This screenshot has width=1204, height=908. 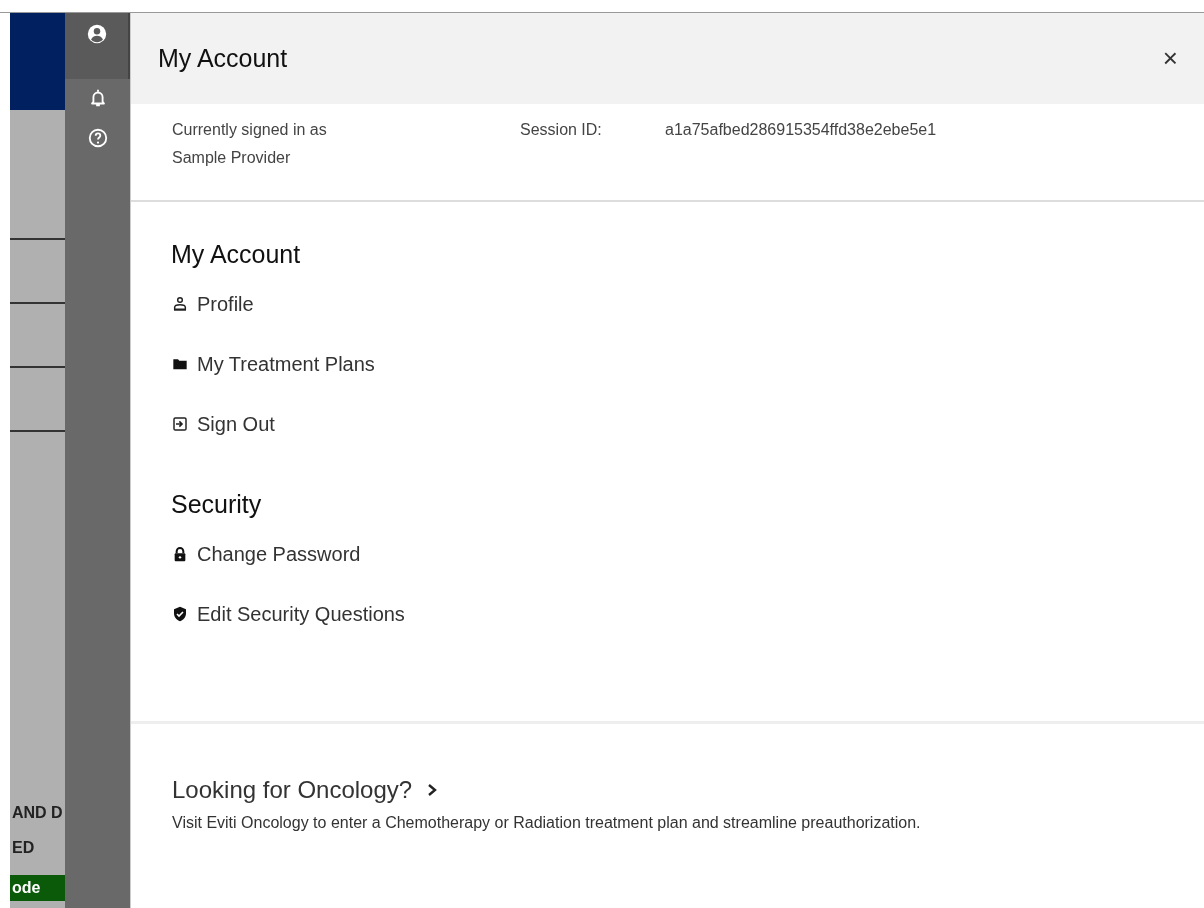 I want to click on menu-item-label: Change Password, so click(x=279, y=554).